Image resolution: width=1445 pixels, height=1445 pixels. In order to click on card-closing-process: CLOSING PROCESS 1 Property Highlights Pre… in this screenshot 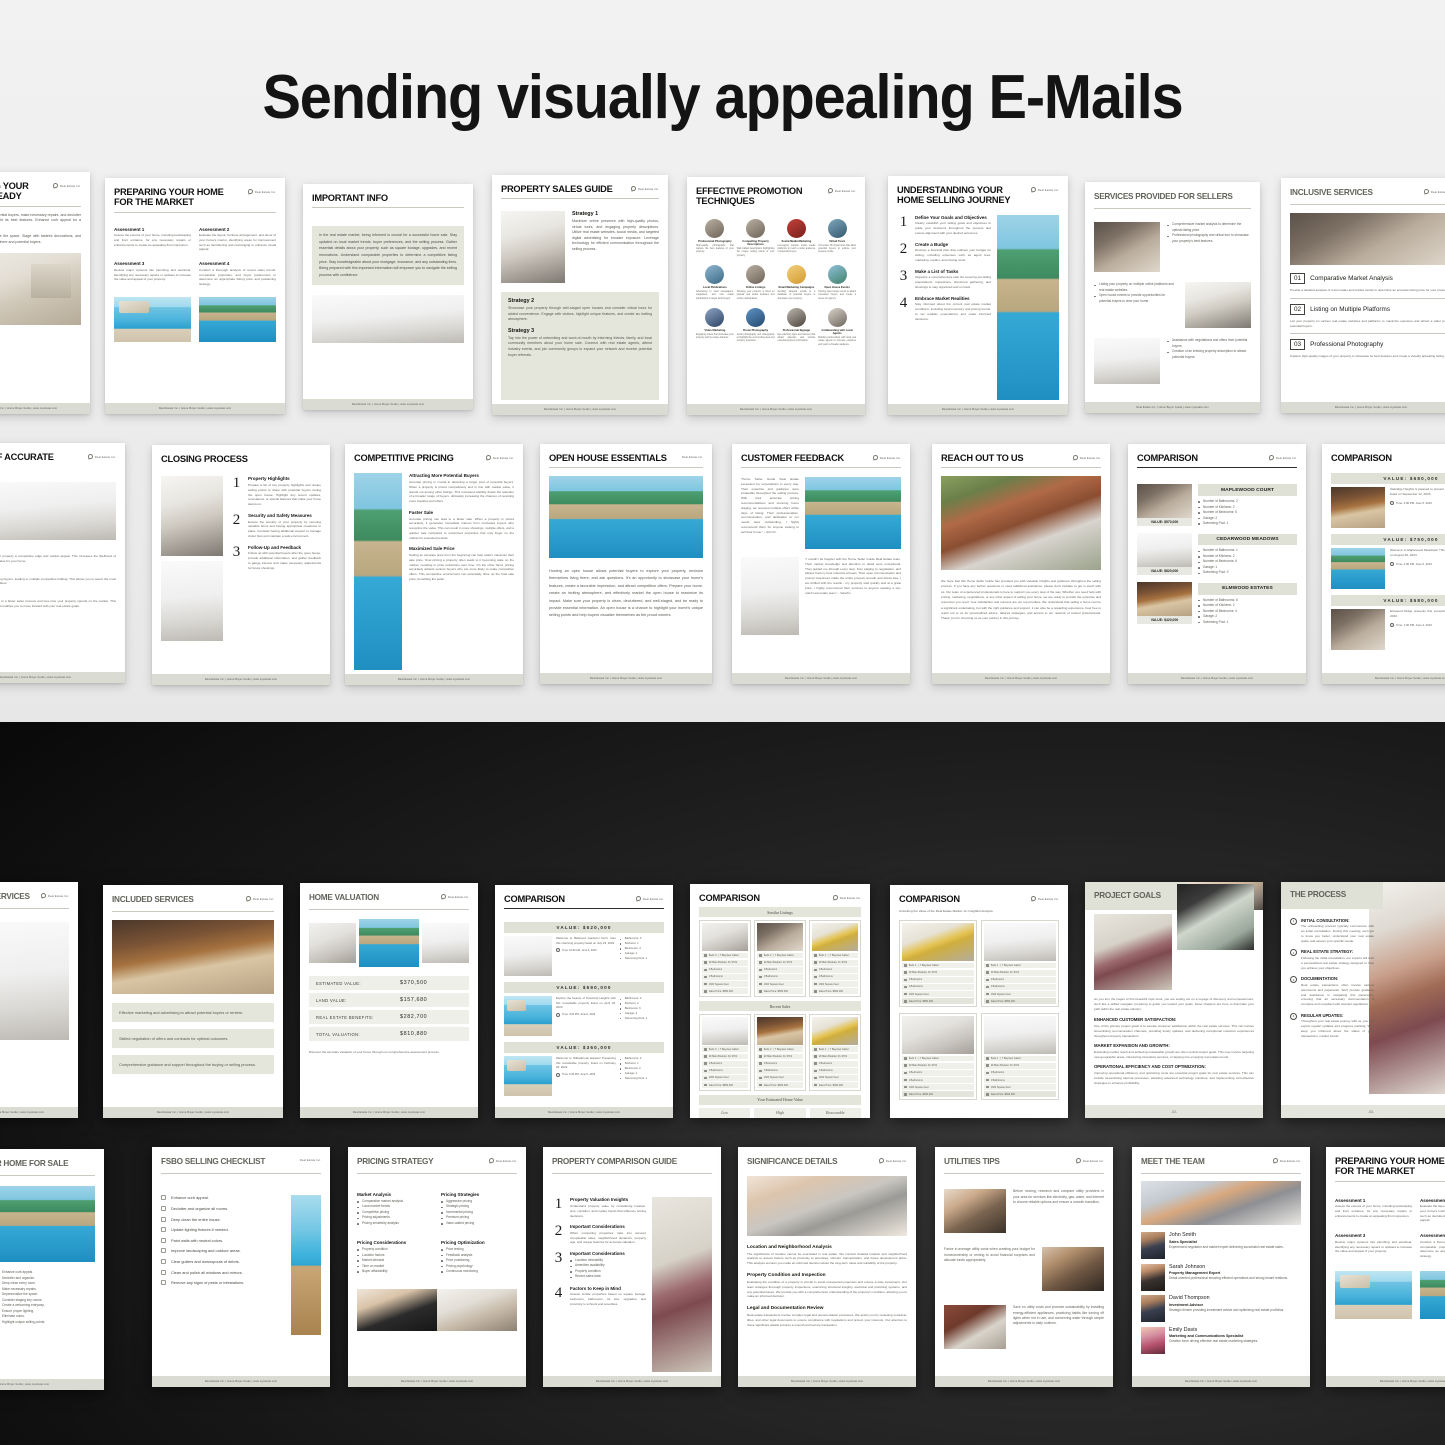, I will do `click(241, 565)`.